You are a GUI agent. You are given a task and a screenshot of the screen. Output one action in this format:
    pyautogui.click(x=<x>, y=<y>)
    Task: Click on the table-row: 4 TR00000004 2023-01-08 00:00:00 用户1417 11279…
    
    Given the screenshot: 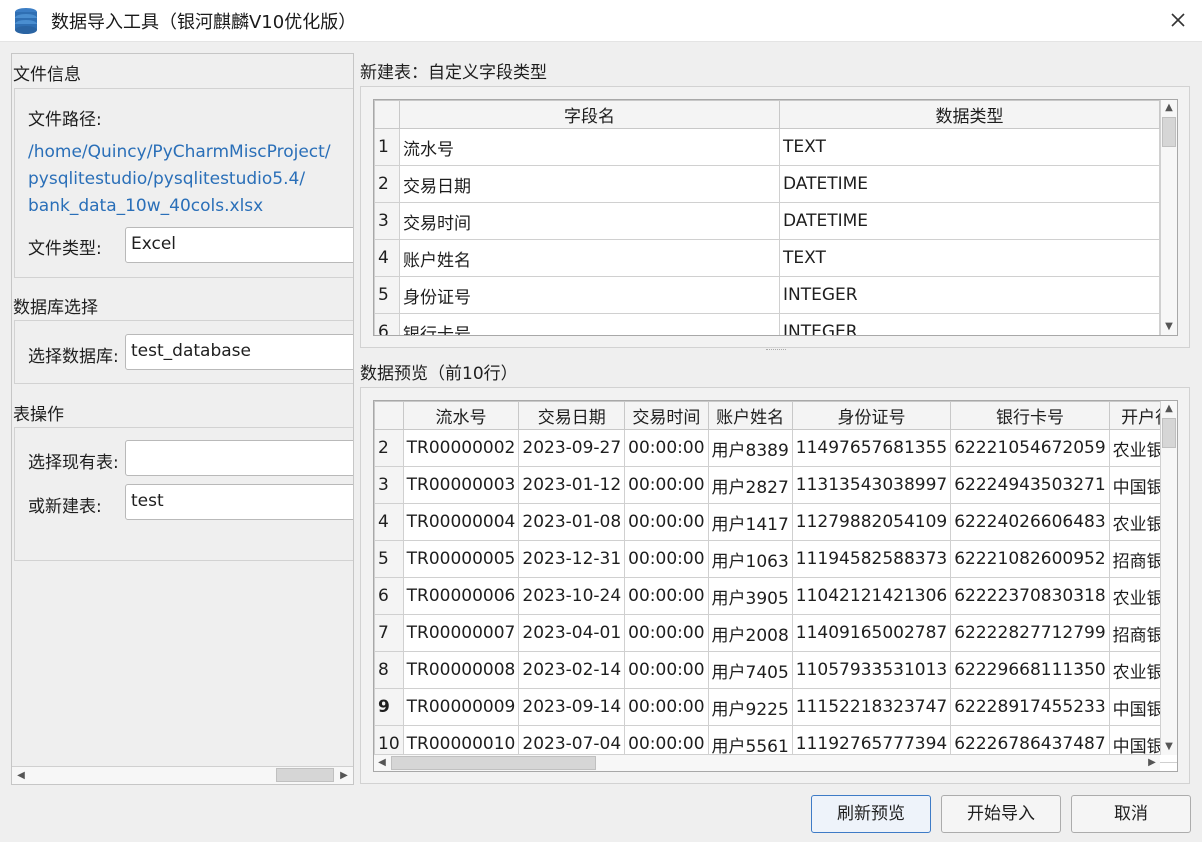 What is the action you would take?
    pyautogui.click(x=775, y=522)
    